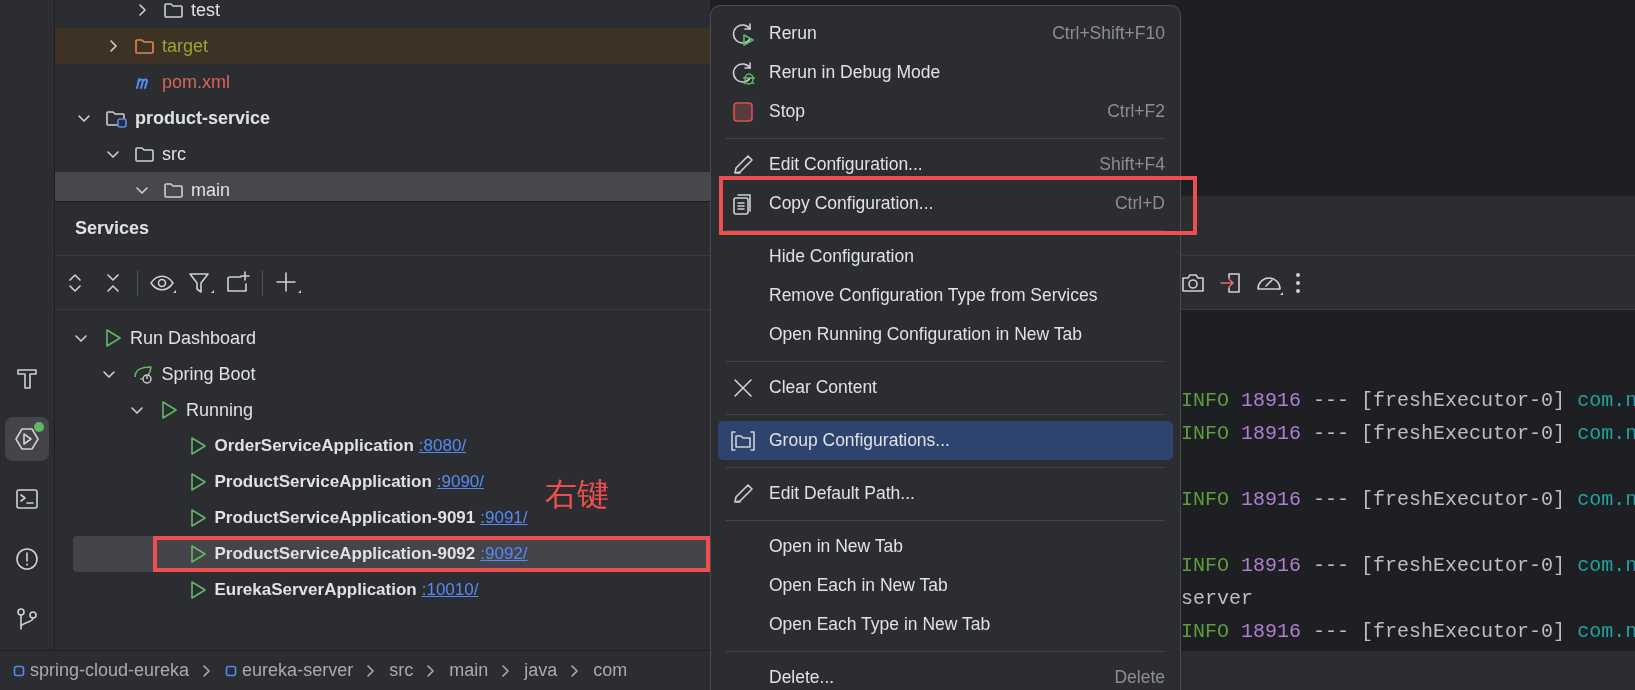 The width and height of the screenshot is (1635, 690). What do you see at coordinates (27, 619) in the screenshot?
I see `branch-icon` at bounding box center [27, 619].